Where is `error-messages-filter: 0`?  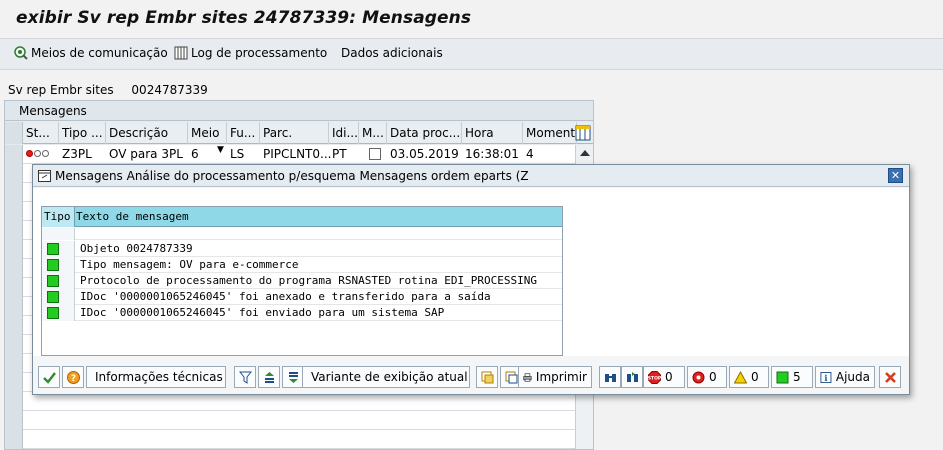
error-messages-filter: 0 is located at coordinates (707, 377).